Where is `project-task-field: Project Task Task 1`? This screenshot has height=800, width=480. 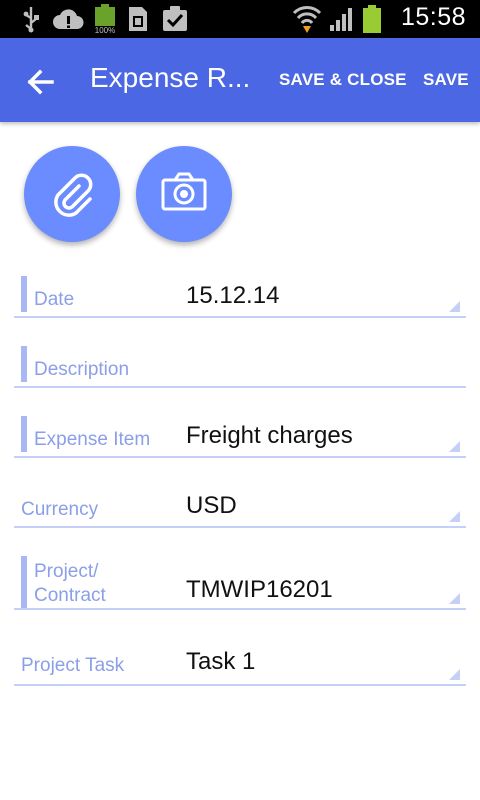 project-task-field: Project Task Task 1 is located at coordinates (240, 663).